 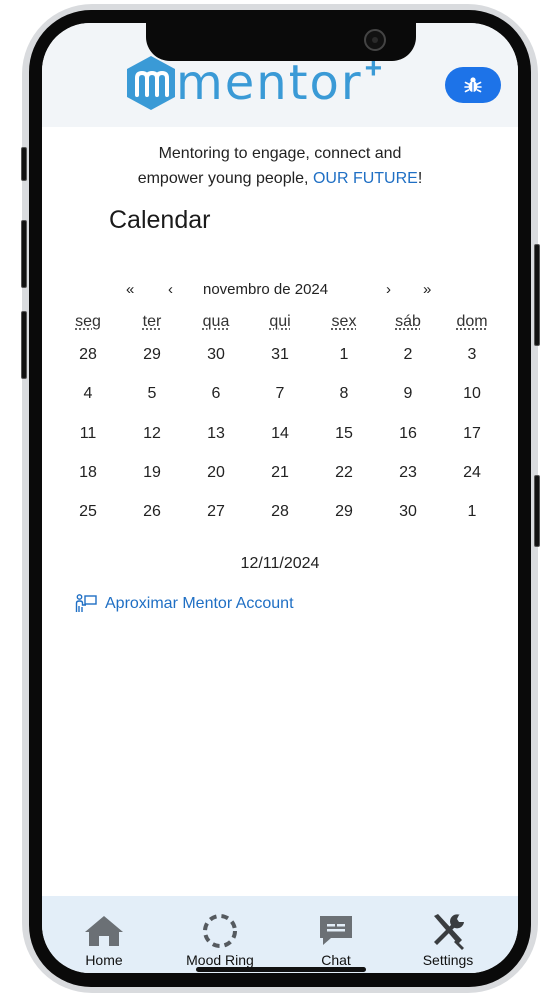 What do you see at coordinates (448, 960) in the screenshot?
I see `tab-settings-label: Settings` at bounding box center [448, 960].